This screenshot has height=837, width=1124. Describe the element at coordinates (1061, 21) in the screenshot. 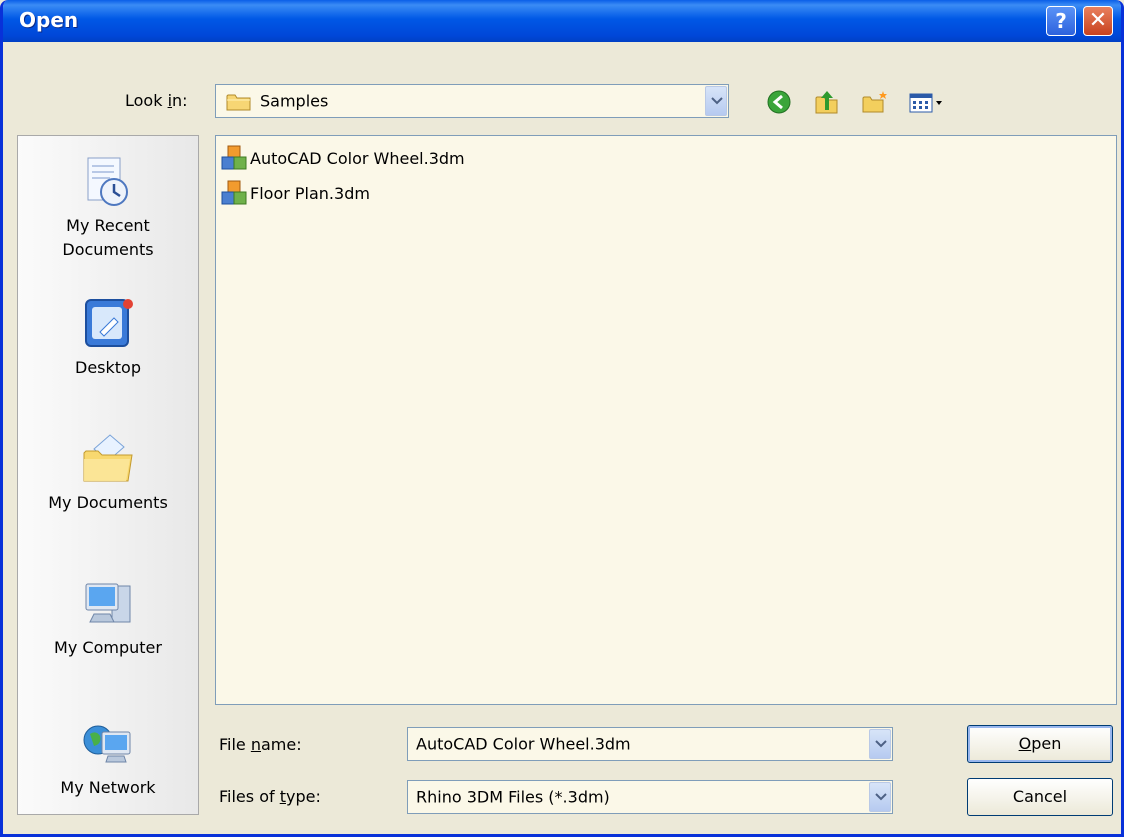

I see `help-button: ?` at that location.